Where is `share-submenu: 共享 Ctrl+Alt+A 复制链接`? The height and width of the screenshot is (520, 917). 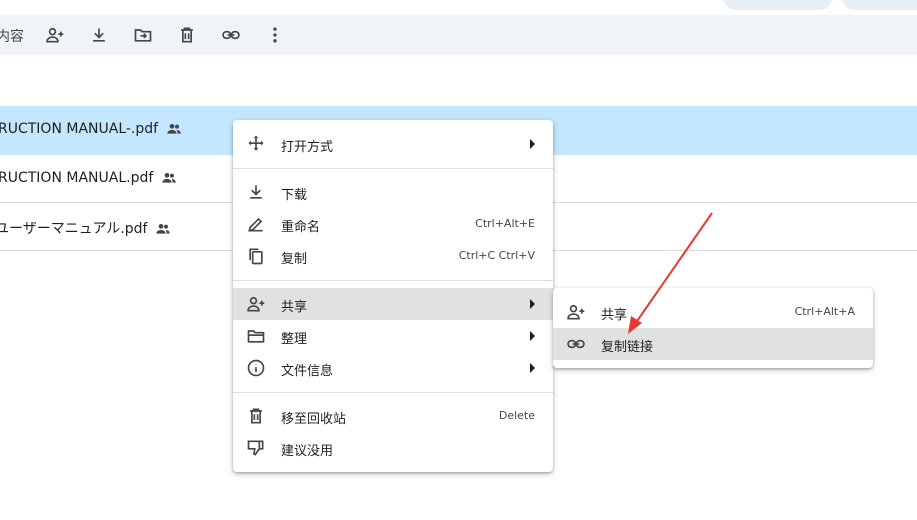
share-submenu: 共享 Ctrl+Alt+A 复制链接 is located at coordinates (713, 328).